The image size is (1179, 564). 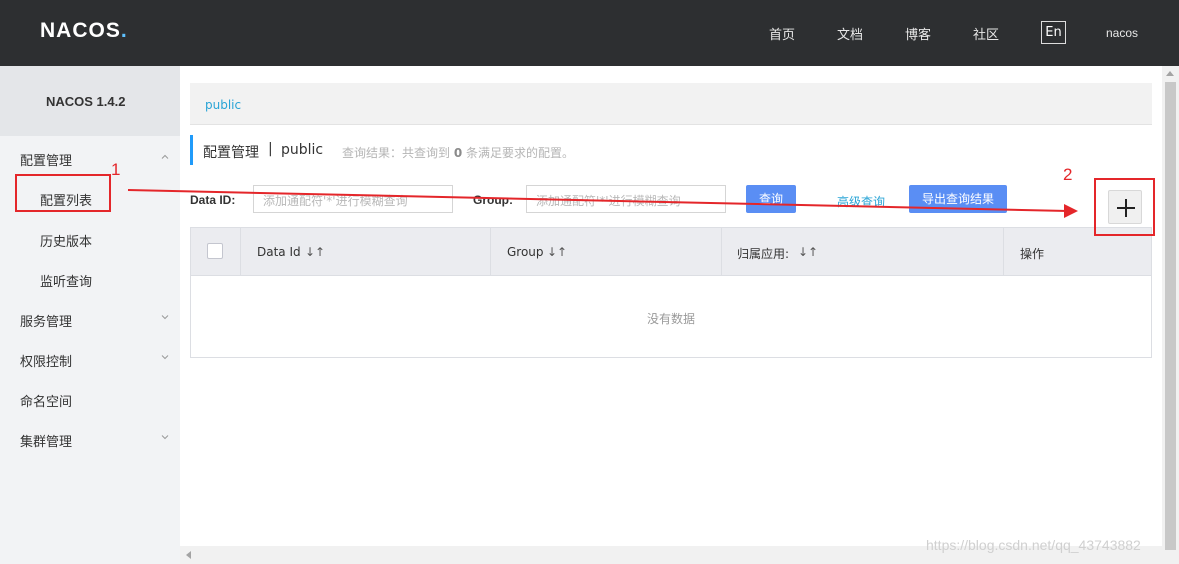 I want to click on sidebar-version-title: NACOS 1.4.2, so click(x=90, y=101).